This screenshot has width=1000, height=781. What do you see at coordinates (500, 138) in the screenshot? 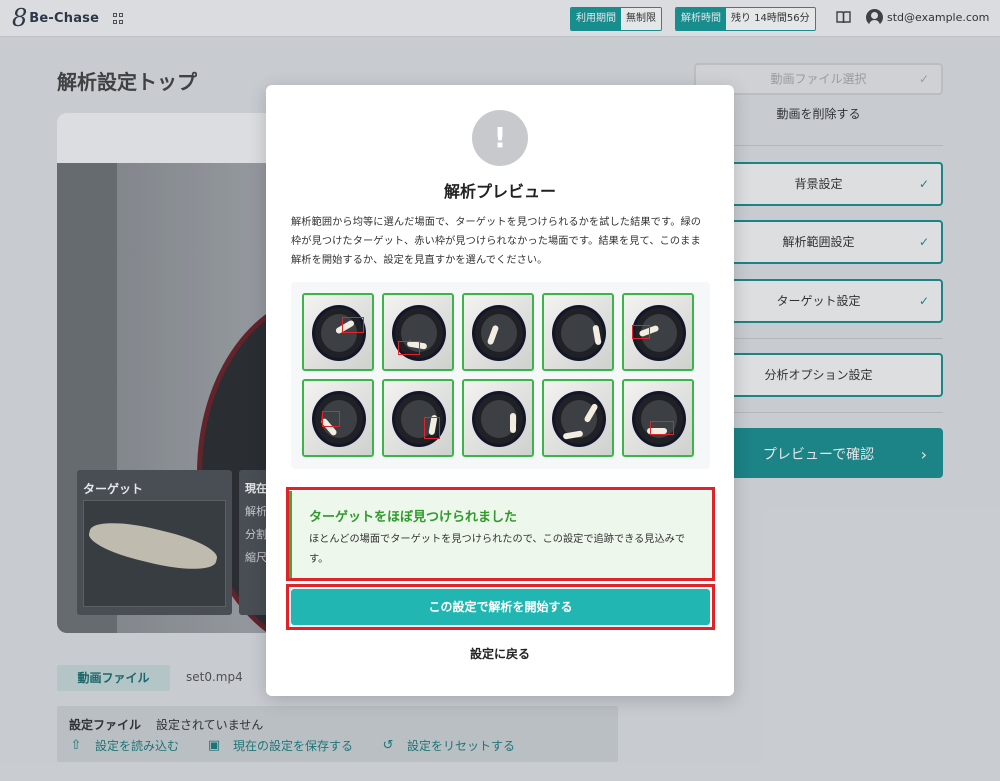
I see `warning-icon: !` at bounding box center [500, 138].